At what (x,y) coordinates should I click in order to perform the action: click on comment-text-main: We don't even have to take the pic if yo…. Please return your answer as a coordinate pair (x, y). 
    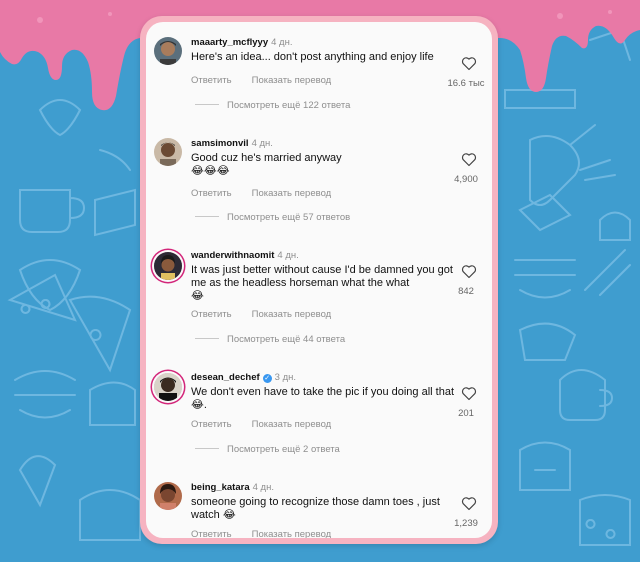
    Looking at the image, I should click on (323, 392).